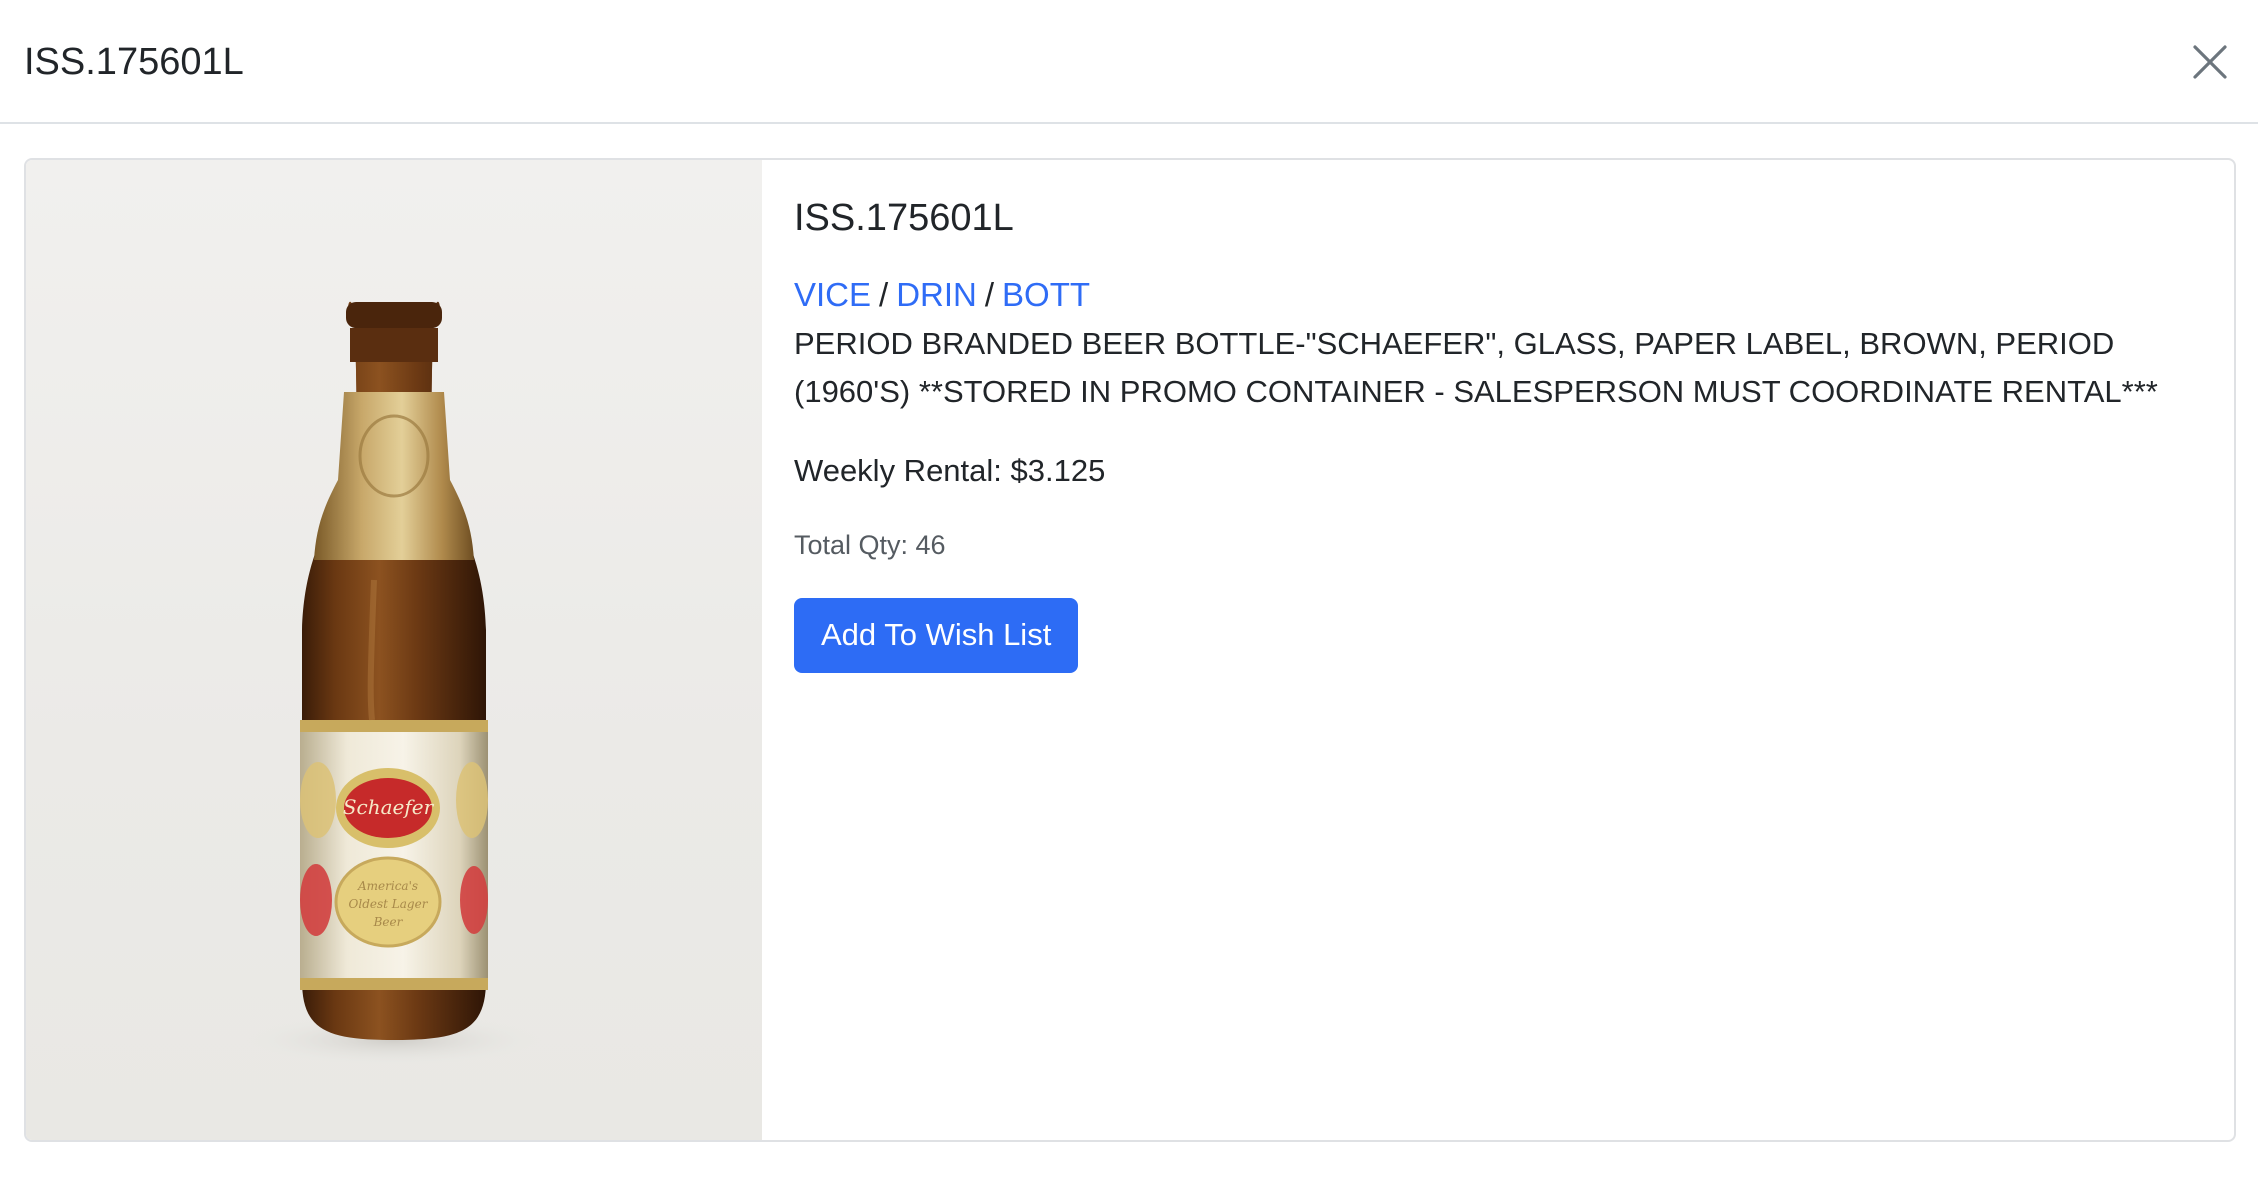  Describe the element at coordinates (870, 545) in the screenshot. I see `total-qty: Total Qty: 46` at that location.